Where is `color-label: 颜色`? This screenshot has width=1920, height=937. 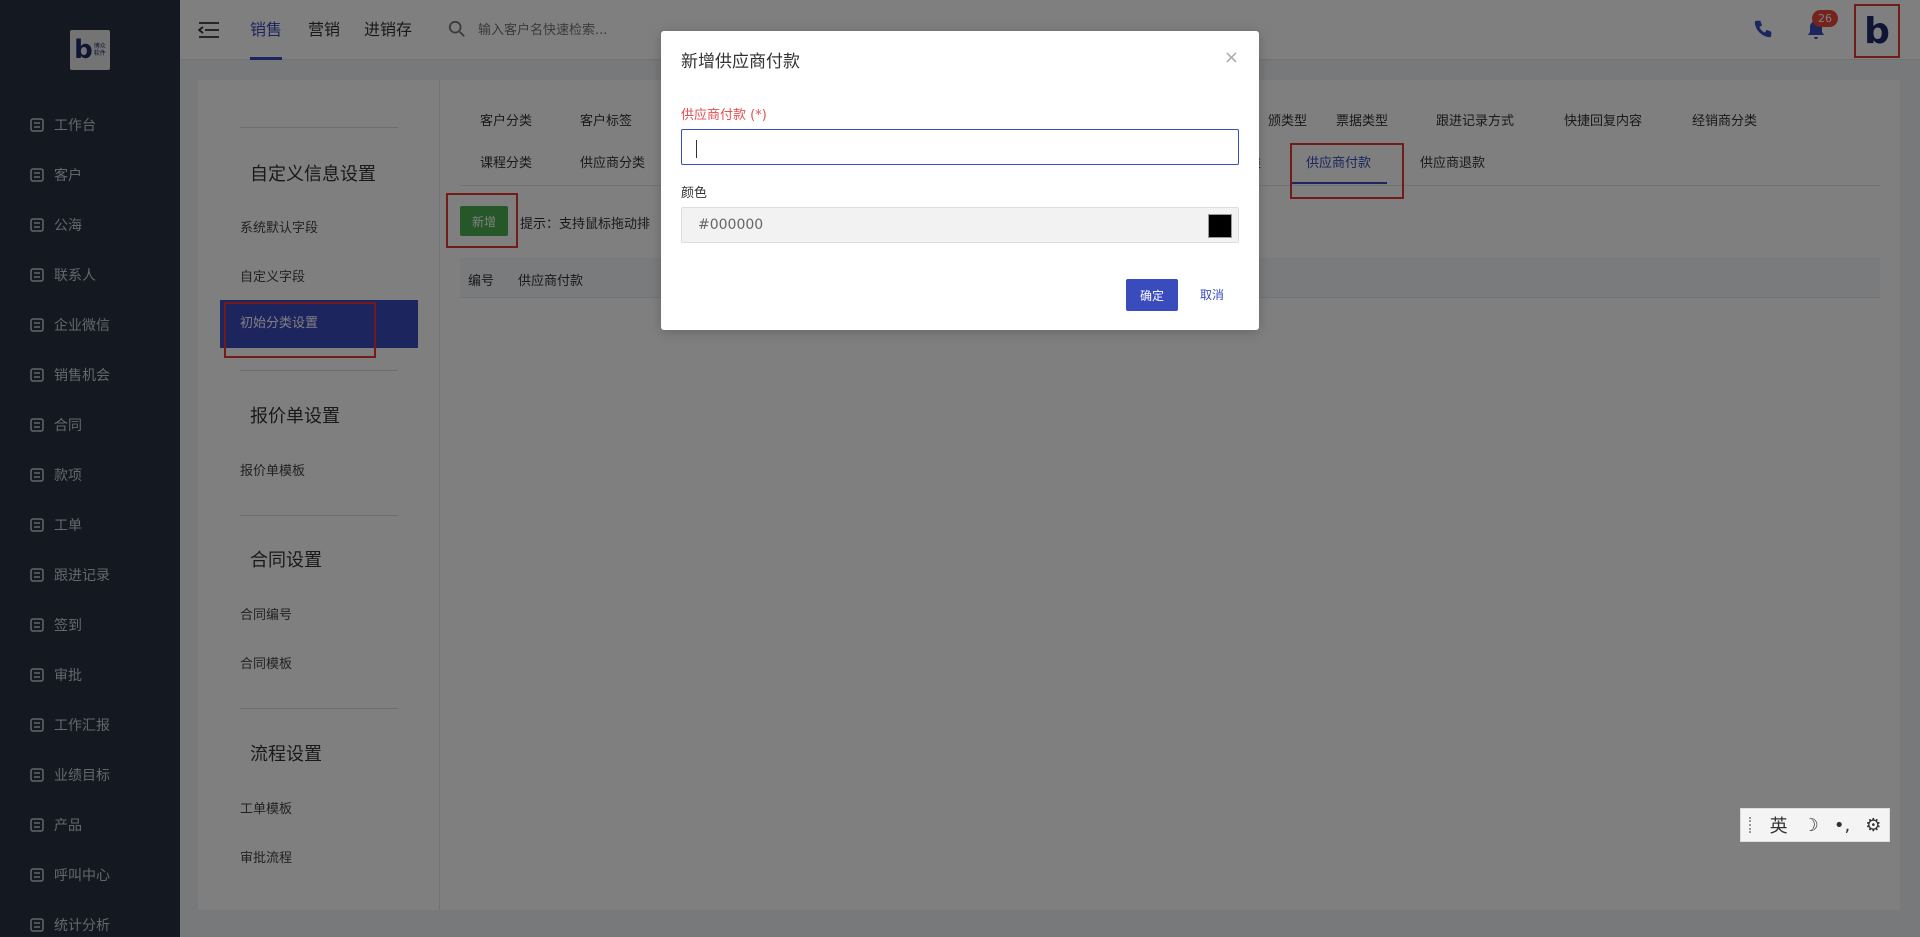 color-label: 颜色 is located at coordinates (694, 193).